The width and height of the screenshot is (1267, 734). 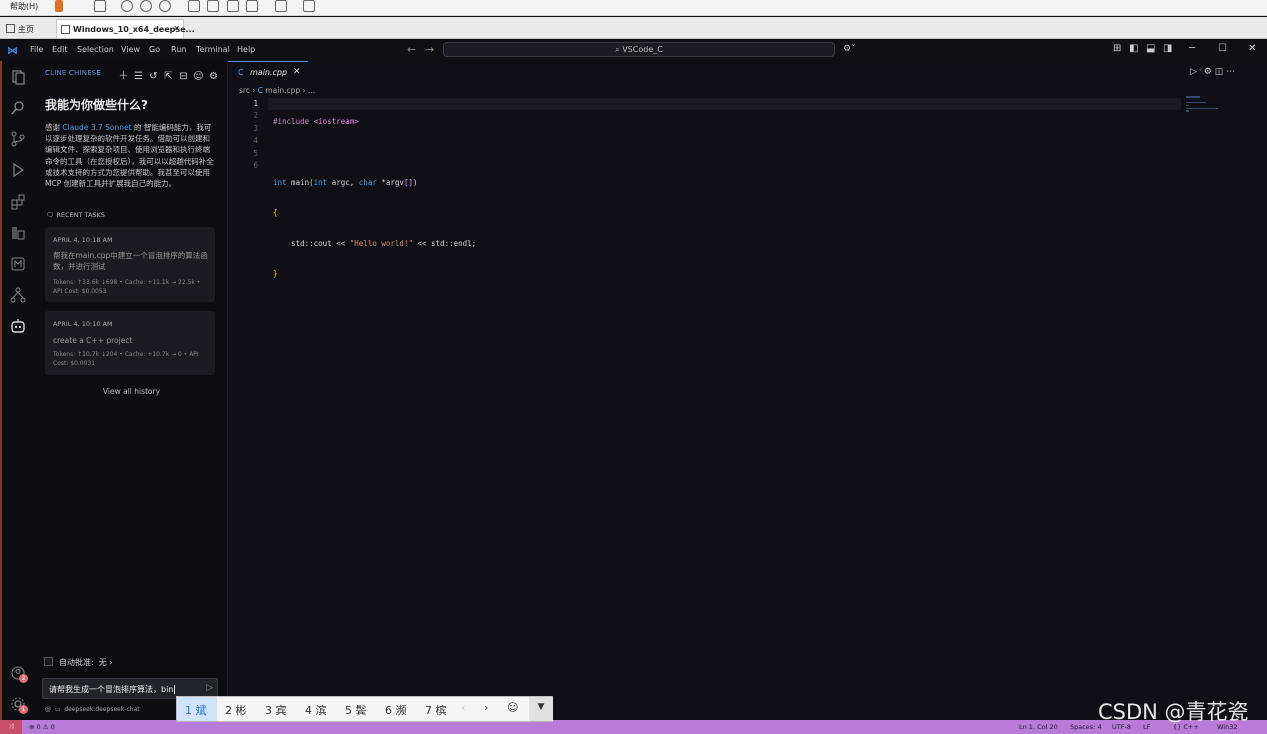 What do you see at coordinates (244, 90) in the screenshot?
I see `breadcrumb-src: src` at bounding box center [244, 90].